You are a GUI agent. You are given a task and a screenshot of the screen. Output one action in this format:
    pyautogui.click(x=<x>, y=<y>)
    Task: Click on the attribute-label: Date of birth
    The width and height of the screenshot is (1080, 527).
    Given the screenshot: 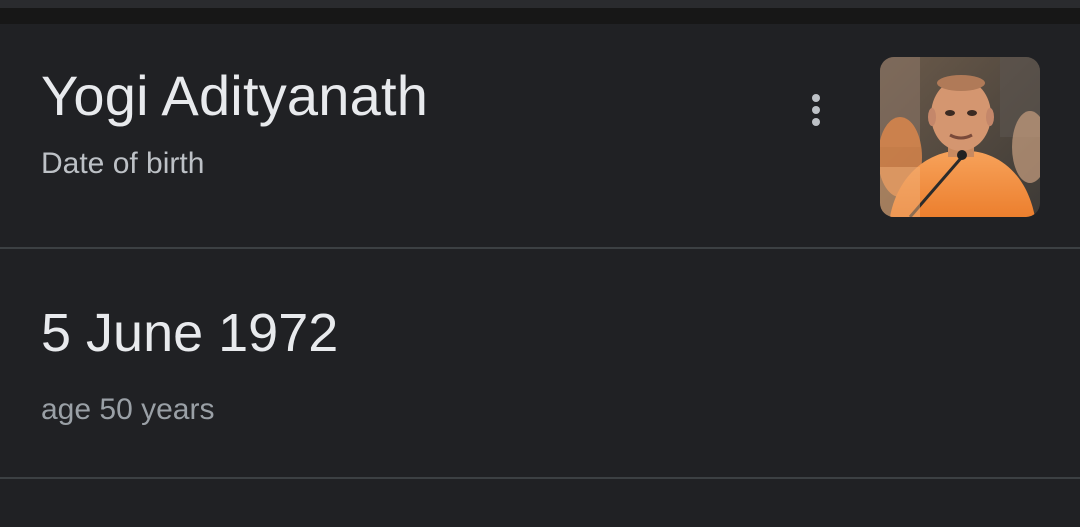 What is the action you would take?
    pyautogui.click(x=123, y=163)
    